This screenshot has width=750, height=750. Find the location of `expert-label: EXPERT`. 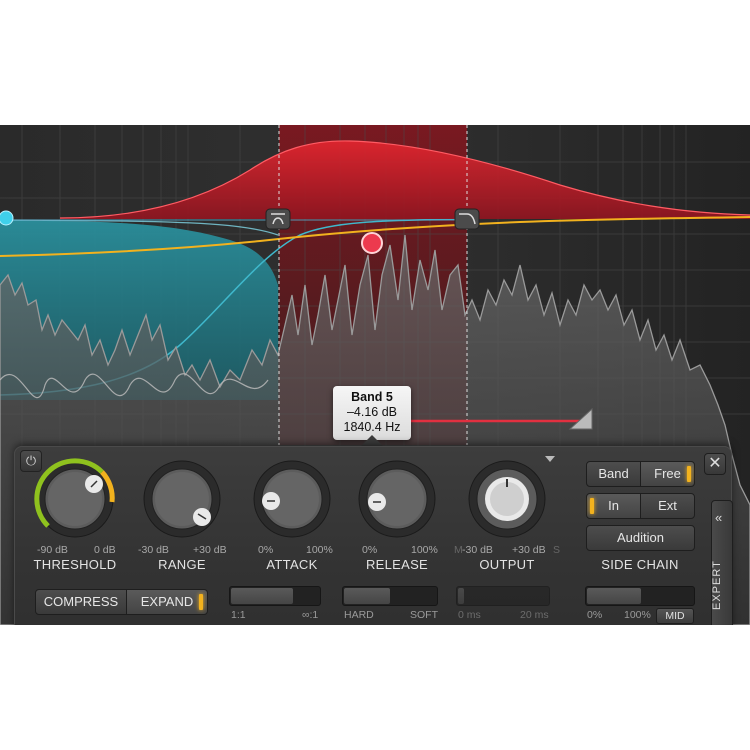

expert-label: EXPERT is located at coordinates (717, 585).